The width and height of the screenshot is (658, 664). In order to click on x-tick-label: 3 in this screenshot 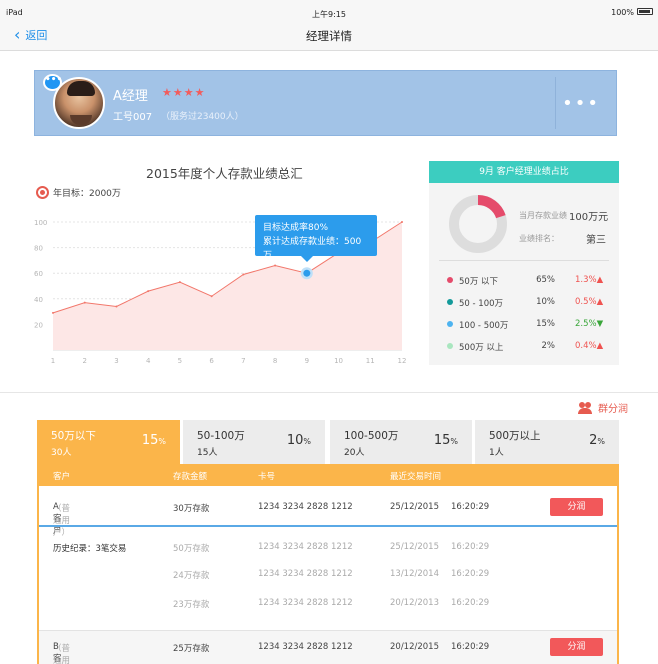, I will do `click(116, 361)`.